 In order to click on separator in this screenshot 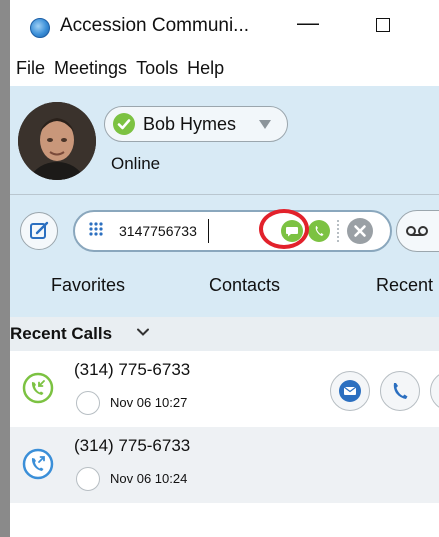, I will do `click(339, 231)`.